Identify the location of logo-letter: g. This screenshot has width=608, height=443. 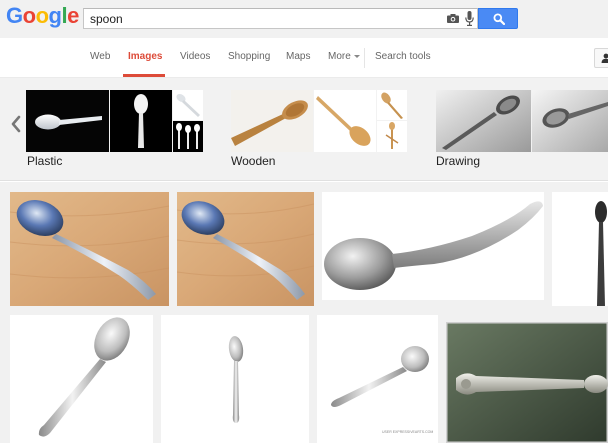
(55, 15).